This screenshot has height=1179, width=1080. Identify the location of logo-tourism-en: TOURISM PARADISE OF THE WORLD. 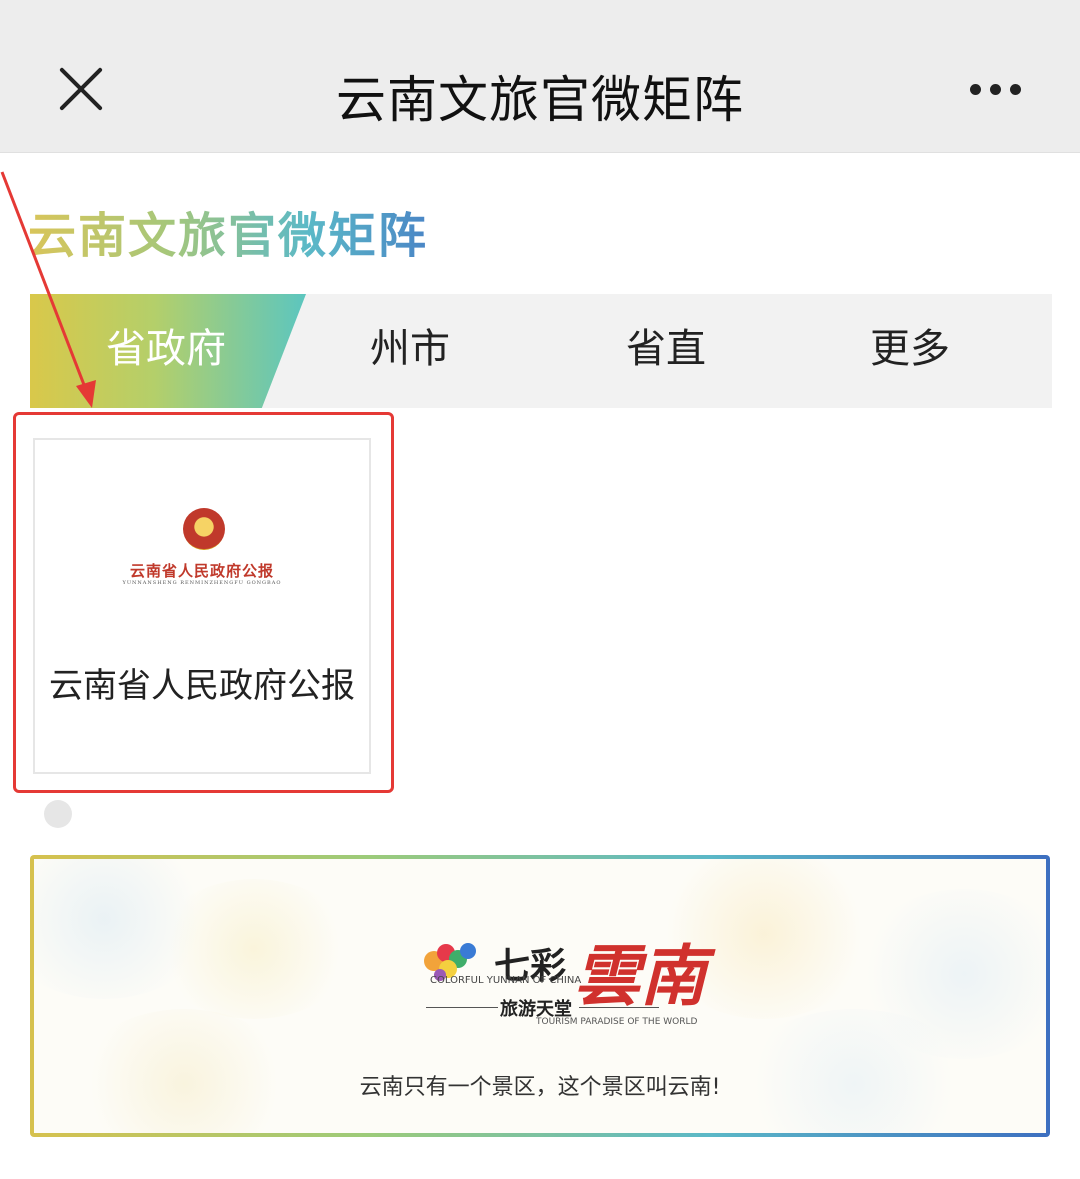
(617, 1022).